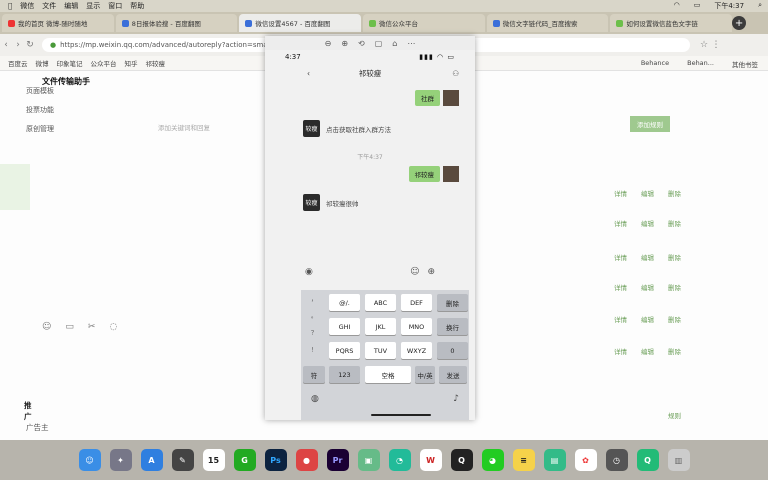 The image size is (768, 480). Describe the element at coordinates (37, 427) in the screenshot. I see `promo-item: 广告主` at that location.